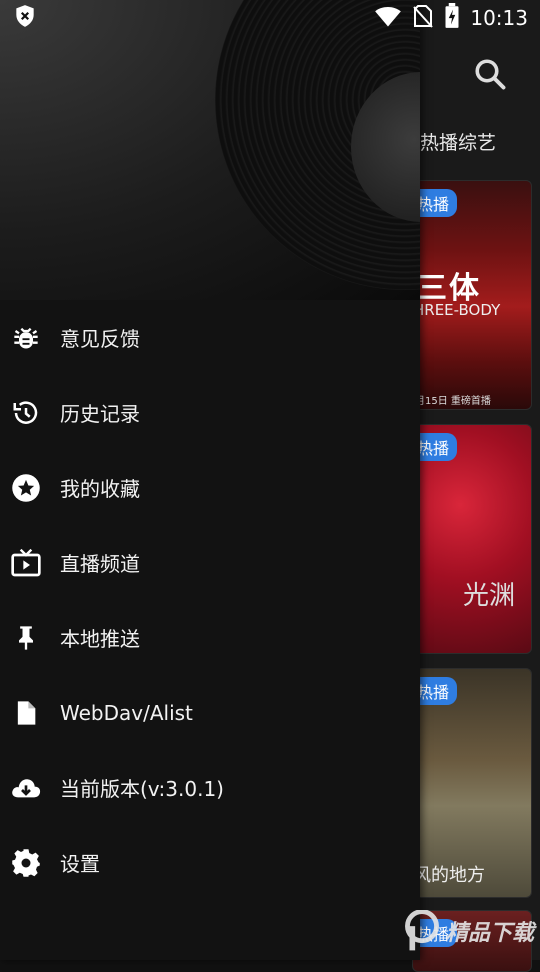 Image resolution: width=540 pixels, height=972 pixels. Describe the element at coordinates (210, 487) in the screenshot. I see `menu-item-favorites: 我的收藏` at that location.